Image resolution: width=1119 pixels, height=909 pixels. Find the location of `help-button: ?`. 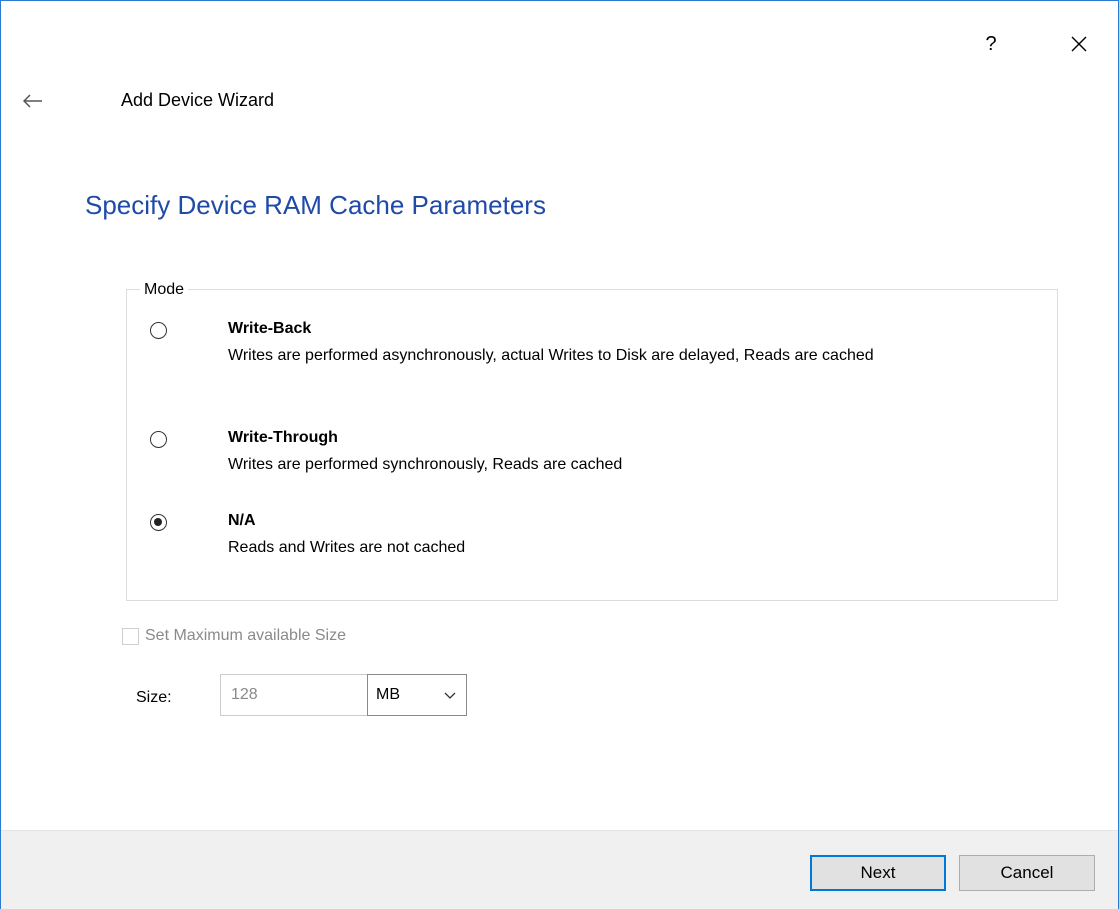

help-button: ? is located at coordinates (991, 44).